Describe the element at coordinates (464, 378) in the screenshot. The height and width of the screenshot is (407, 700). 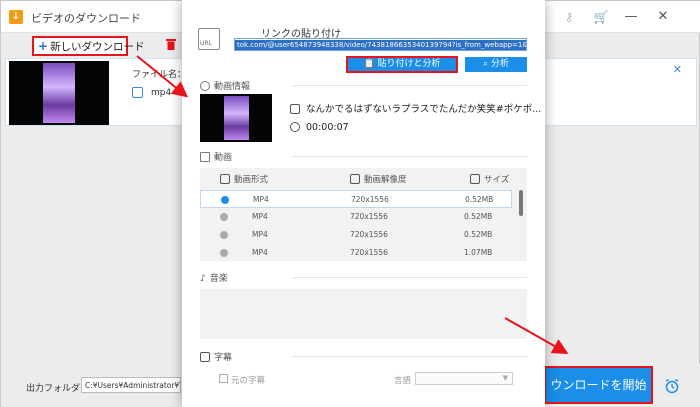
I see `language-select: ▼` at that location.